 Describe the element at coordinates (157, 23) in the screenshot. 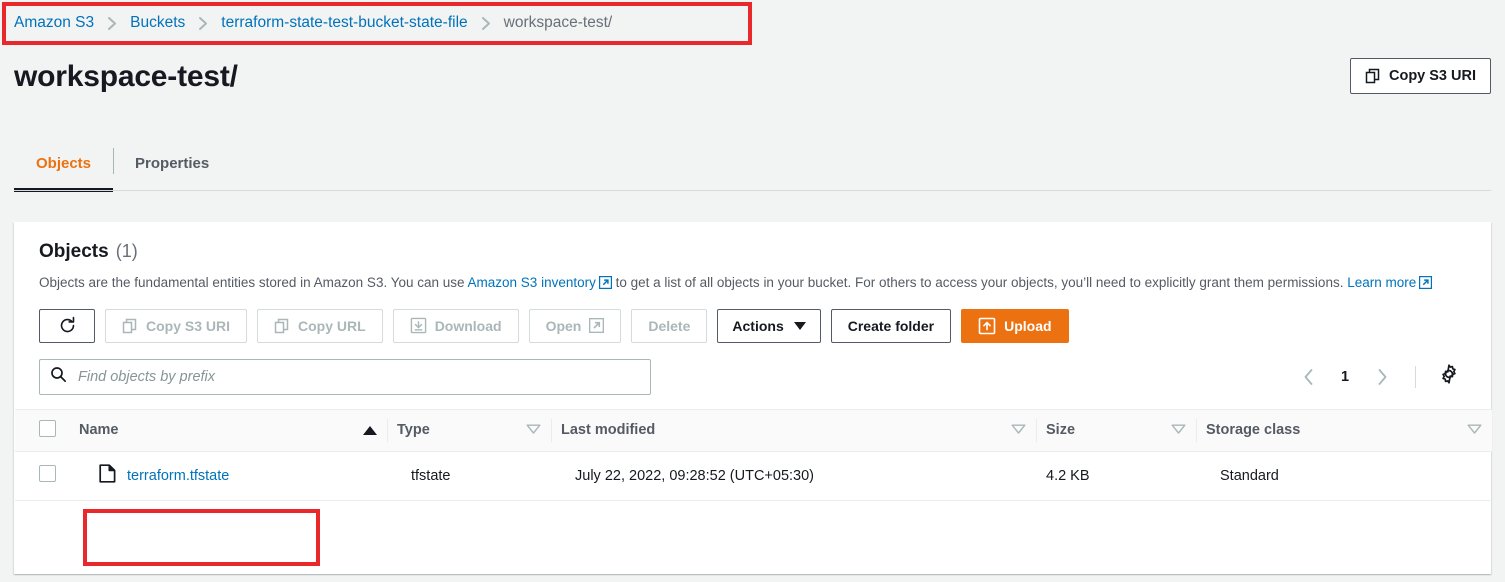

I see `breadcrumb-item-buckets: Buckets` at that location.